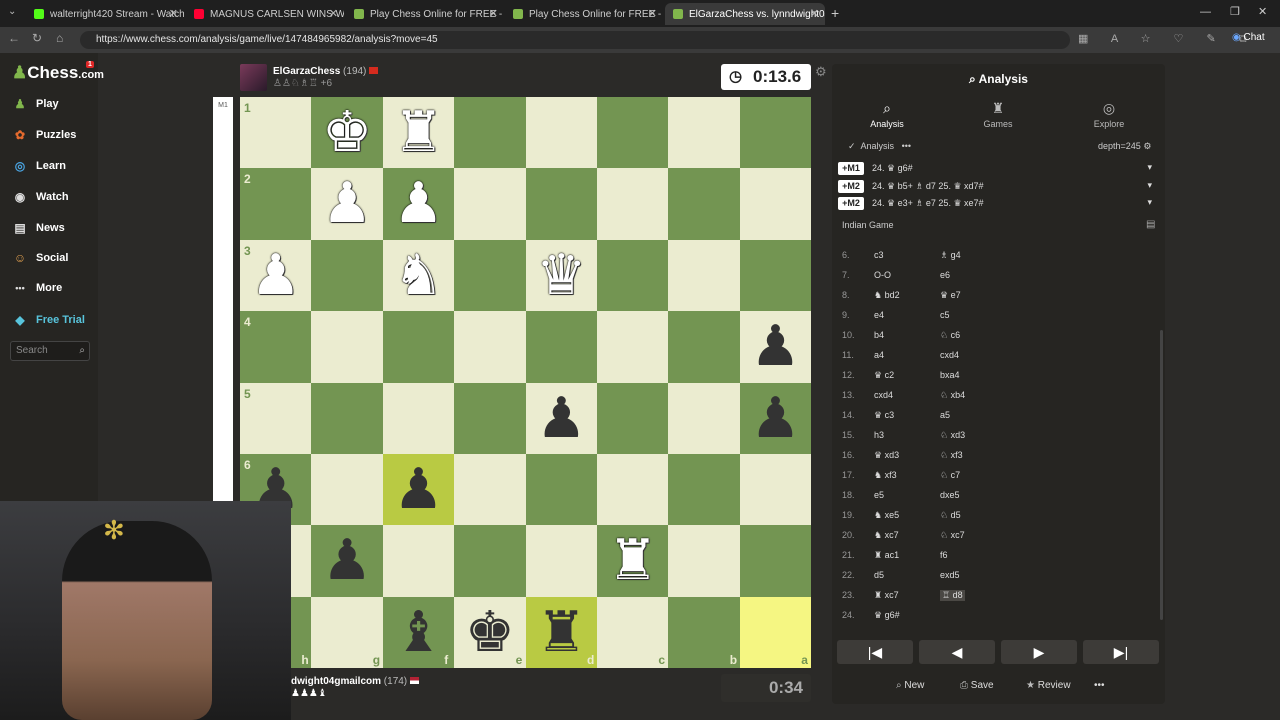 This screenshot has width=1280, height=720. Describe the element at coordinates (418, 632) in the screenshot. I see `piece-f8: ♝` at that location.